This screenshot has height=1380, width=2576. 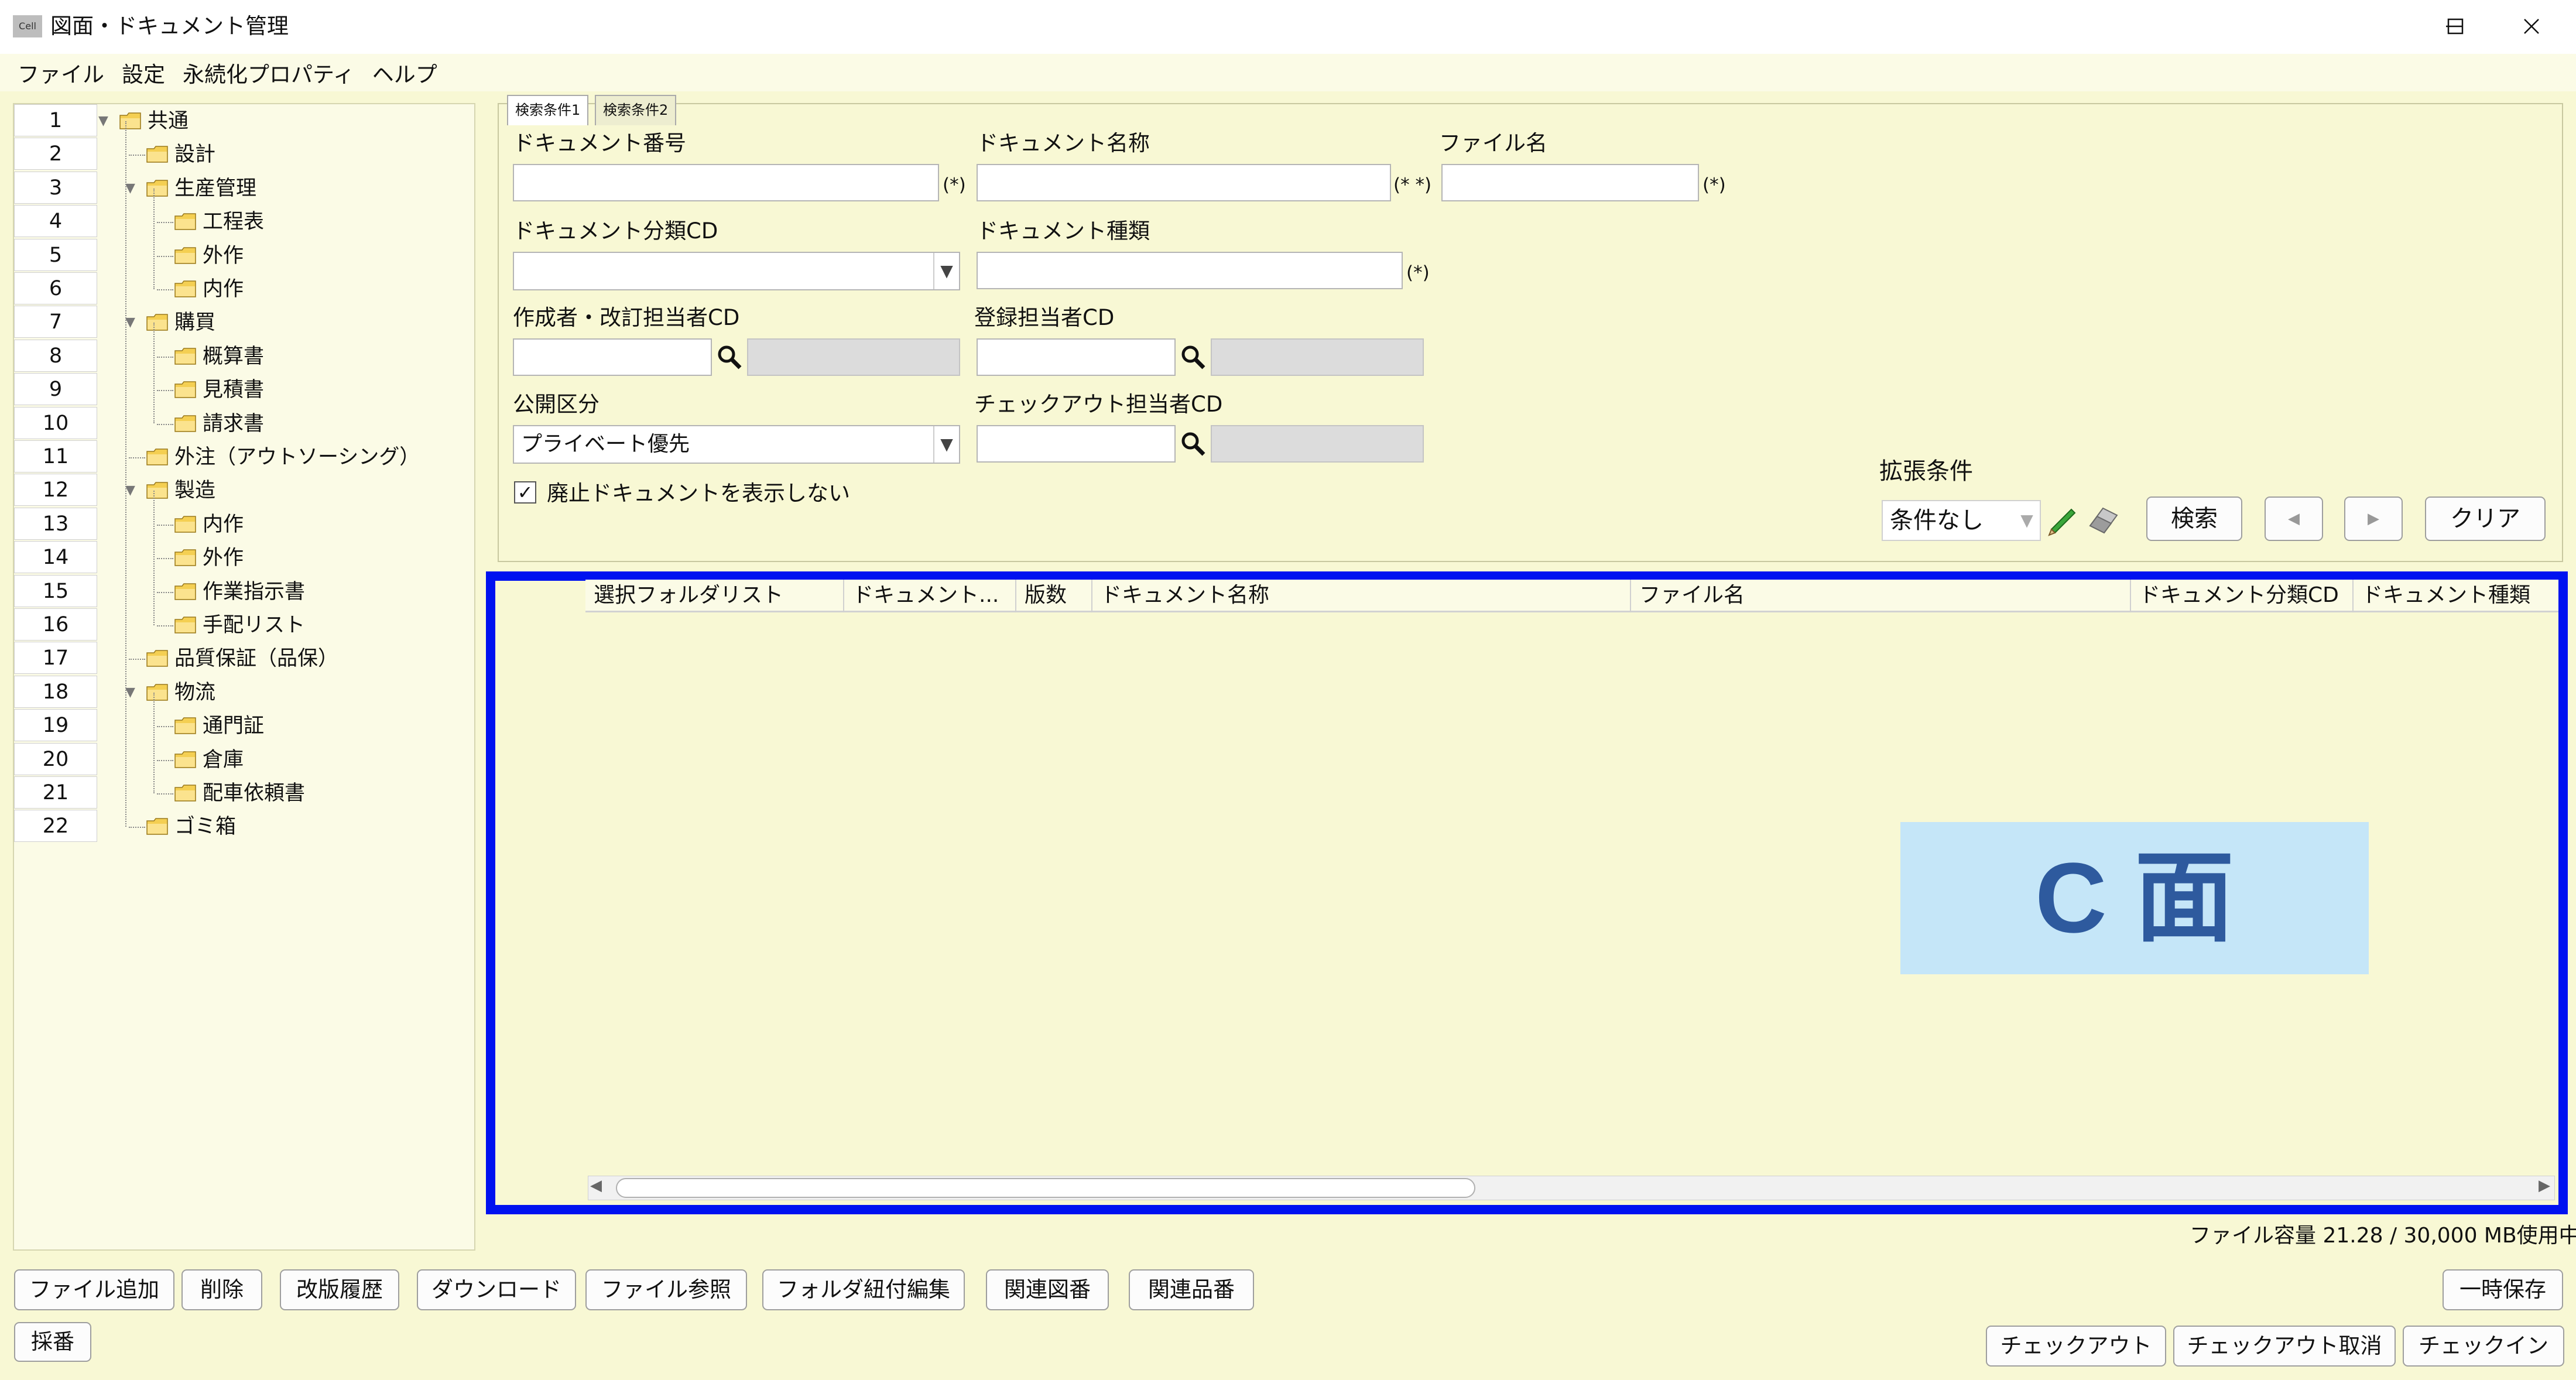 What do you see at coordinates (244, 322) in the screenshot?
I see `tree-row: 7 ▼ 購買` at bounding box center [244, 322].